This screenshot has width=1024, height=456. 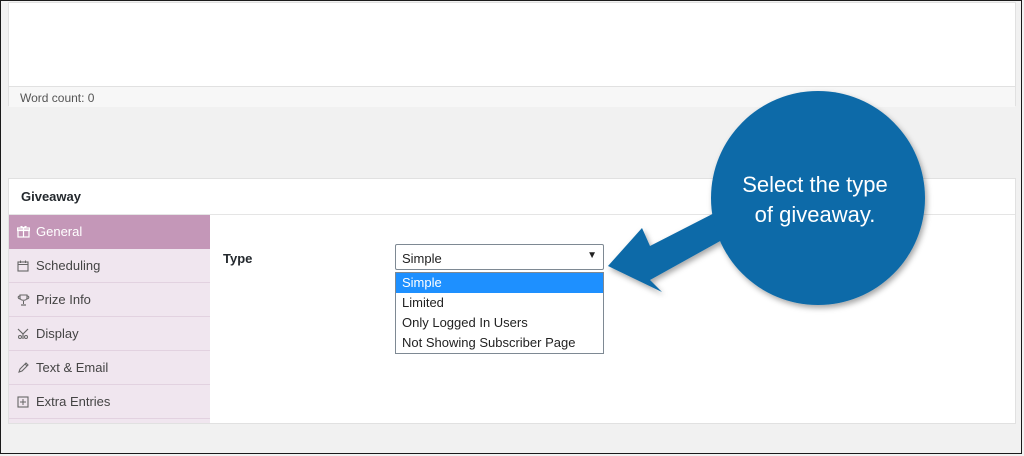 I want to click on gift-icon, so click(x=23, y=232).